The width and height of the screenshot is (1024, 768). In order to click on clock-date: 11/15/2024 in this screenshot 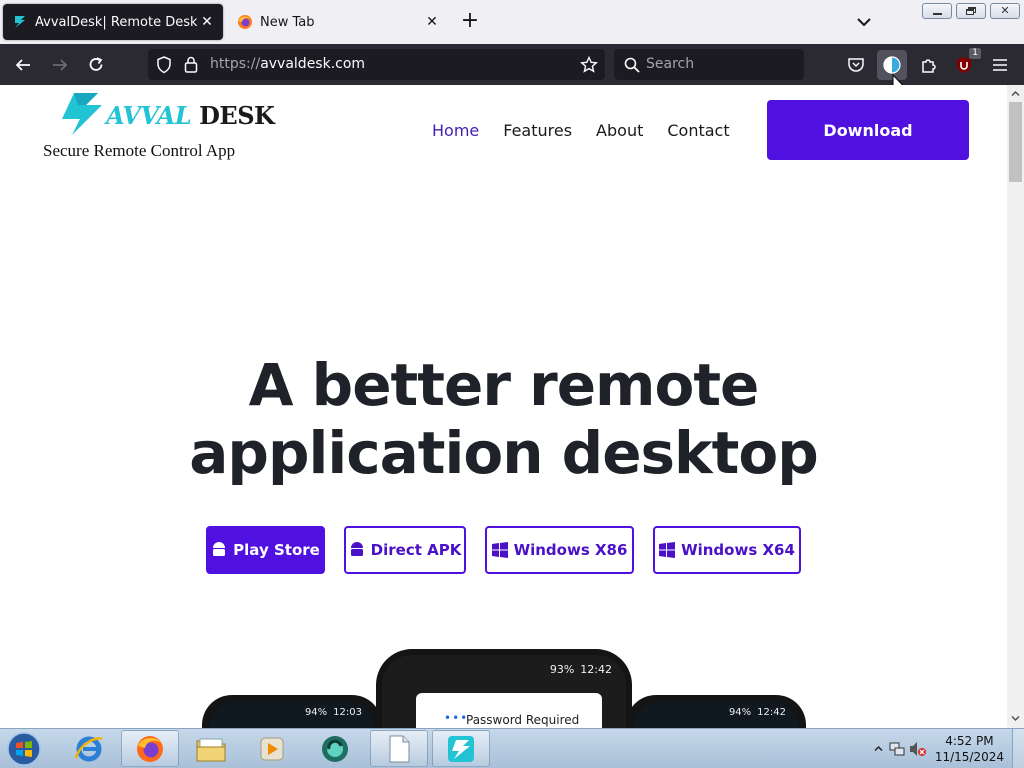, I will do `click(969, 757)`.